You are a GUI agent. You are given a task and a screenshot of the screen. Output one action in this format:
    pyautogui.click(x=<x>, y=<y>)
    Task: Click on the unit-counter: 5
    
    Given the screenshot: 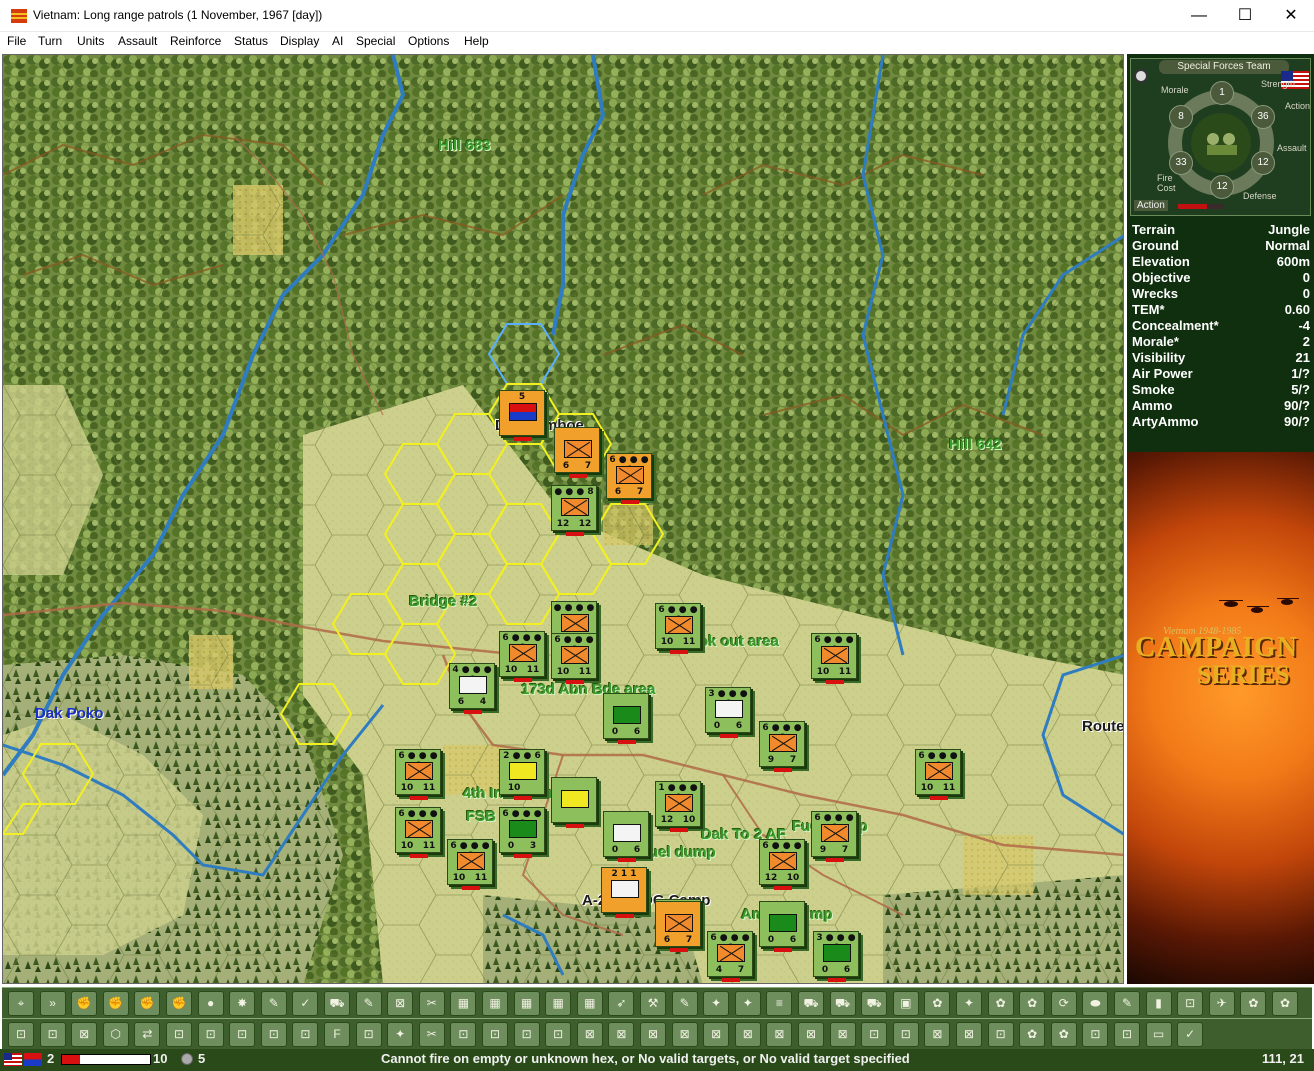 What is the action you would take?
    pyautogui.click(x=522, y=415)
    